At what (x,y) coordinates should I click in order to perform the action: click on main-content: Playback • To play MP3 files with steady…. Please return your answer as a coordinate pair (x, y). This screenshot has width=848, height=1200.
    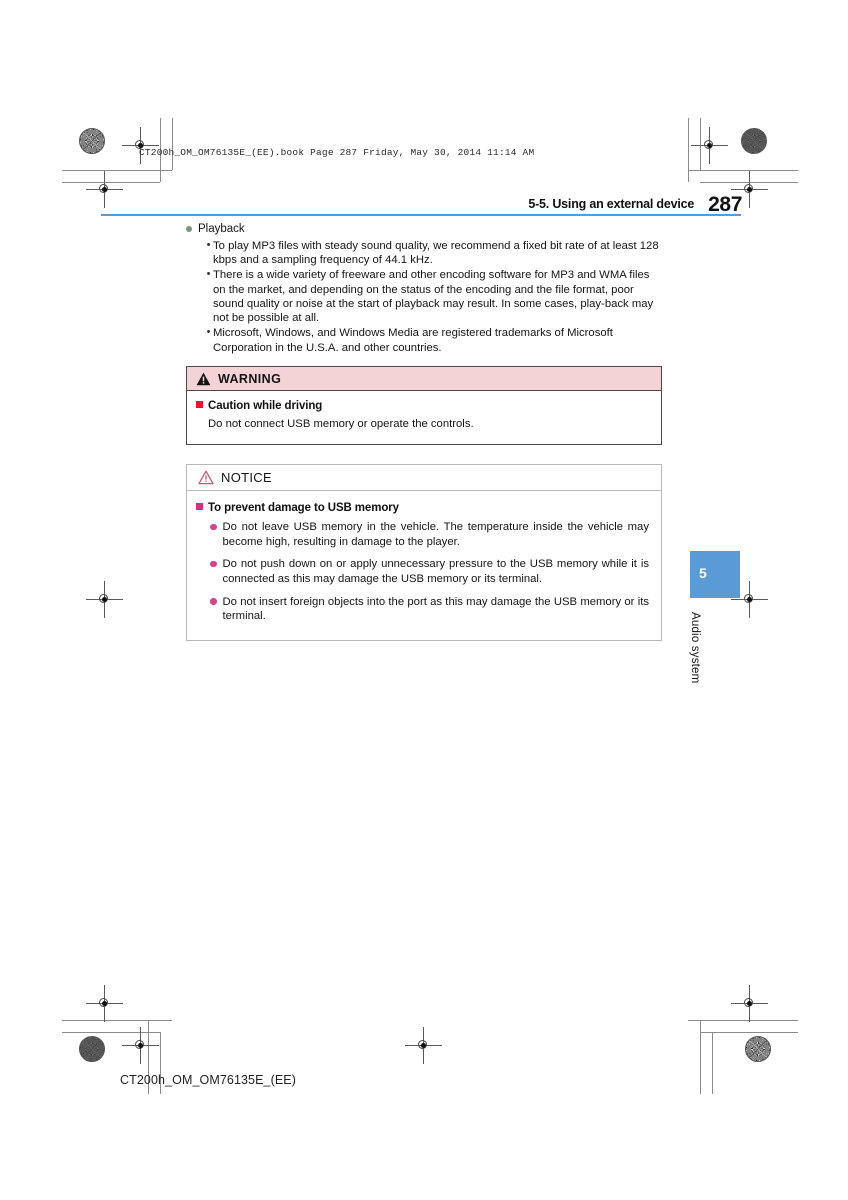
    Looking at the image, I should click on (425, 288).